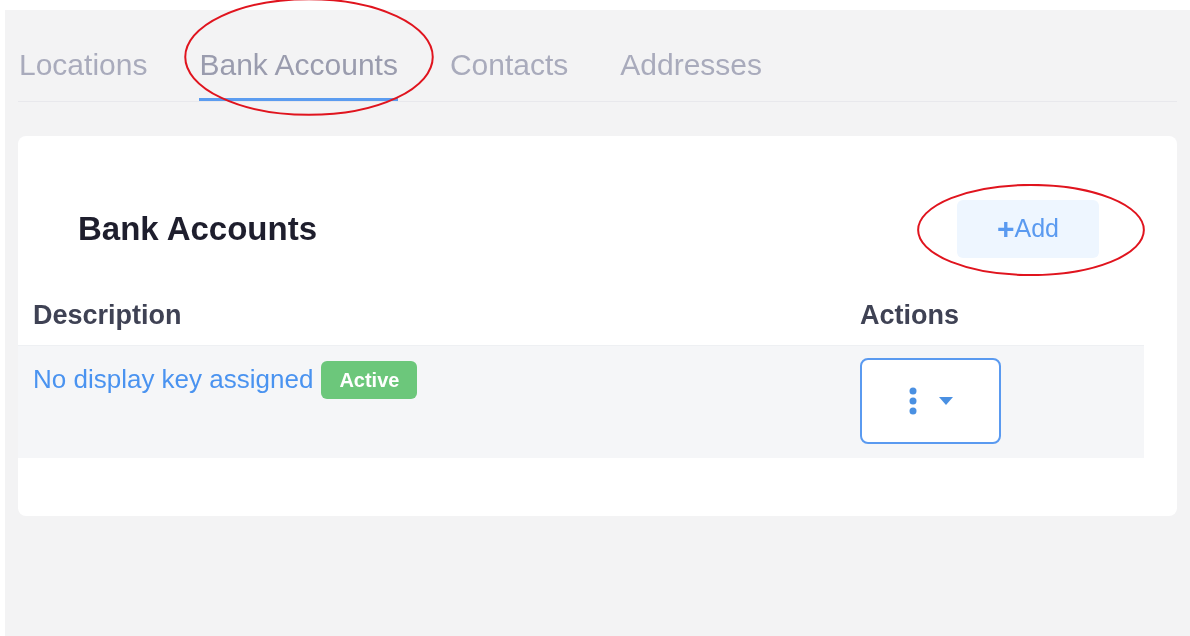  I want to click on add-button: +Add, so click(1028, 229).